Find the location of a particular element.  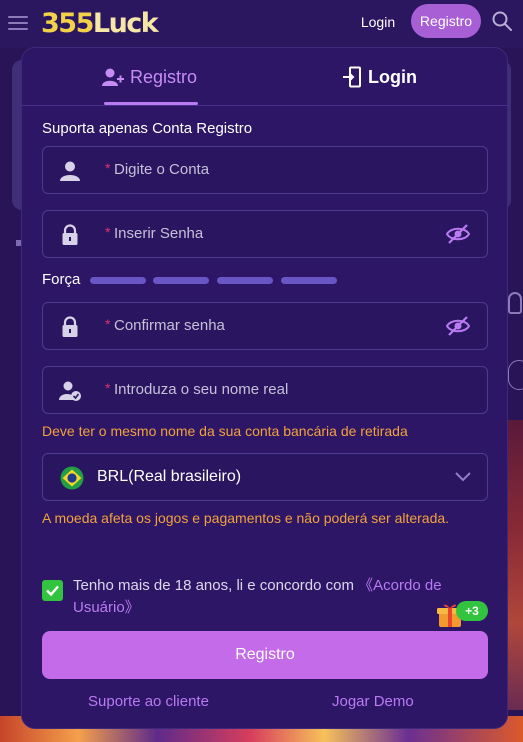

header-register-button: Registro is located at coordinates (446, 21).